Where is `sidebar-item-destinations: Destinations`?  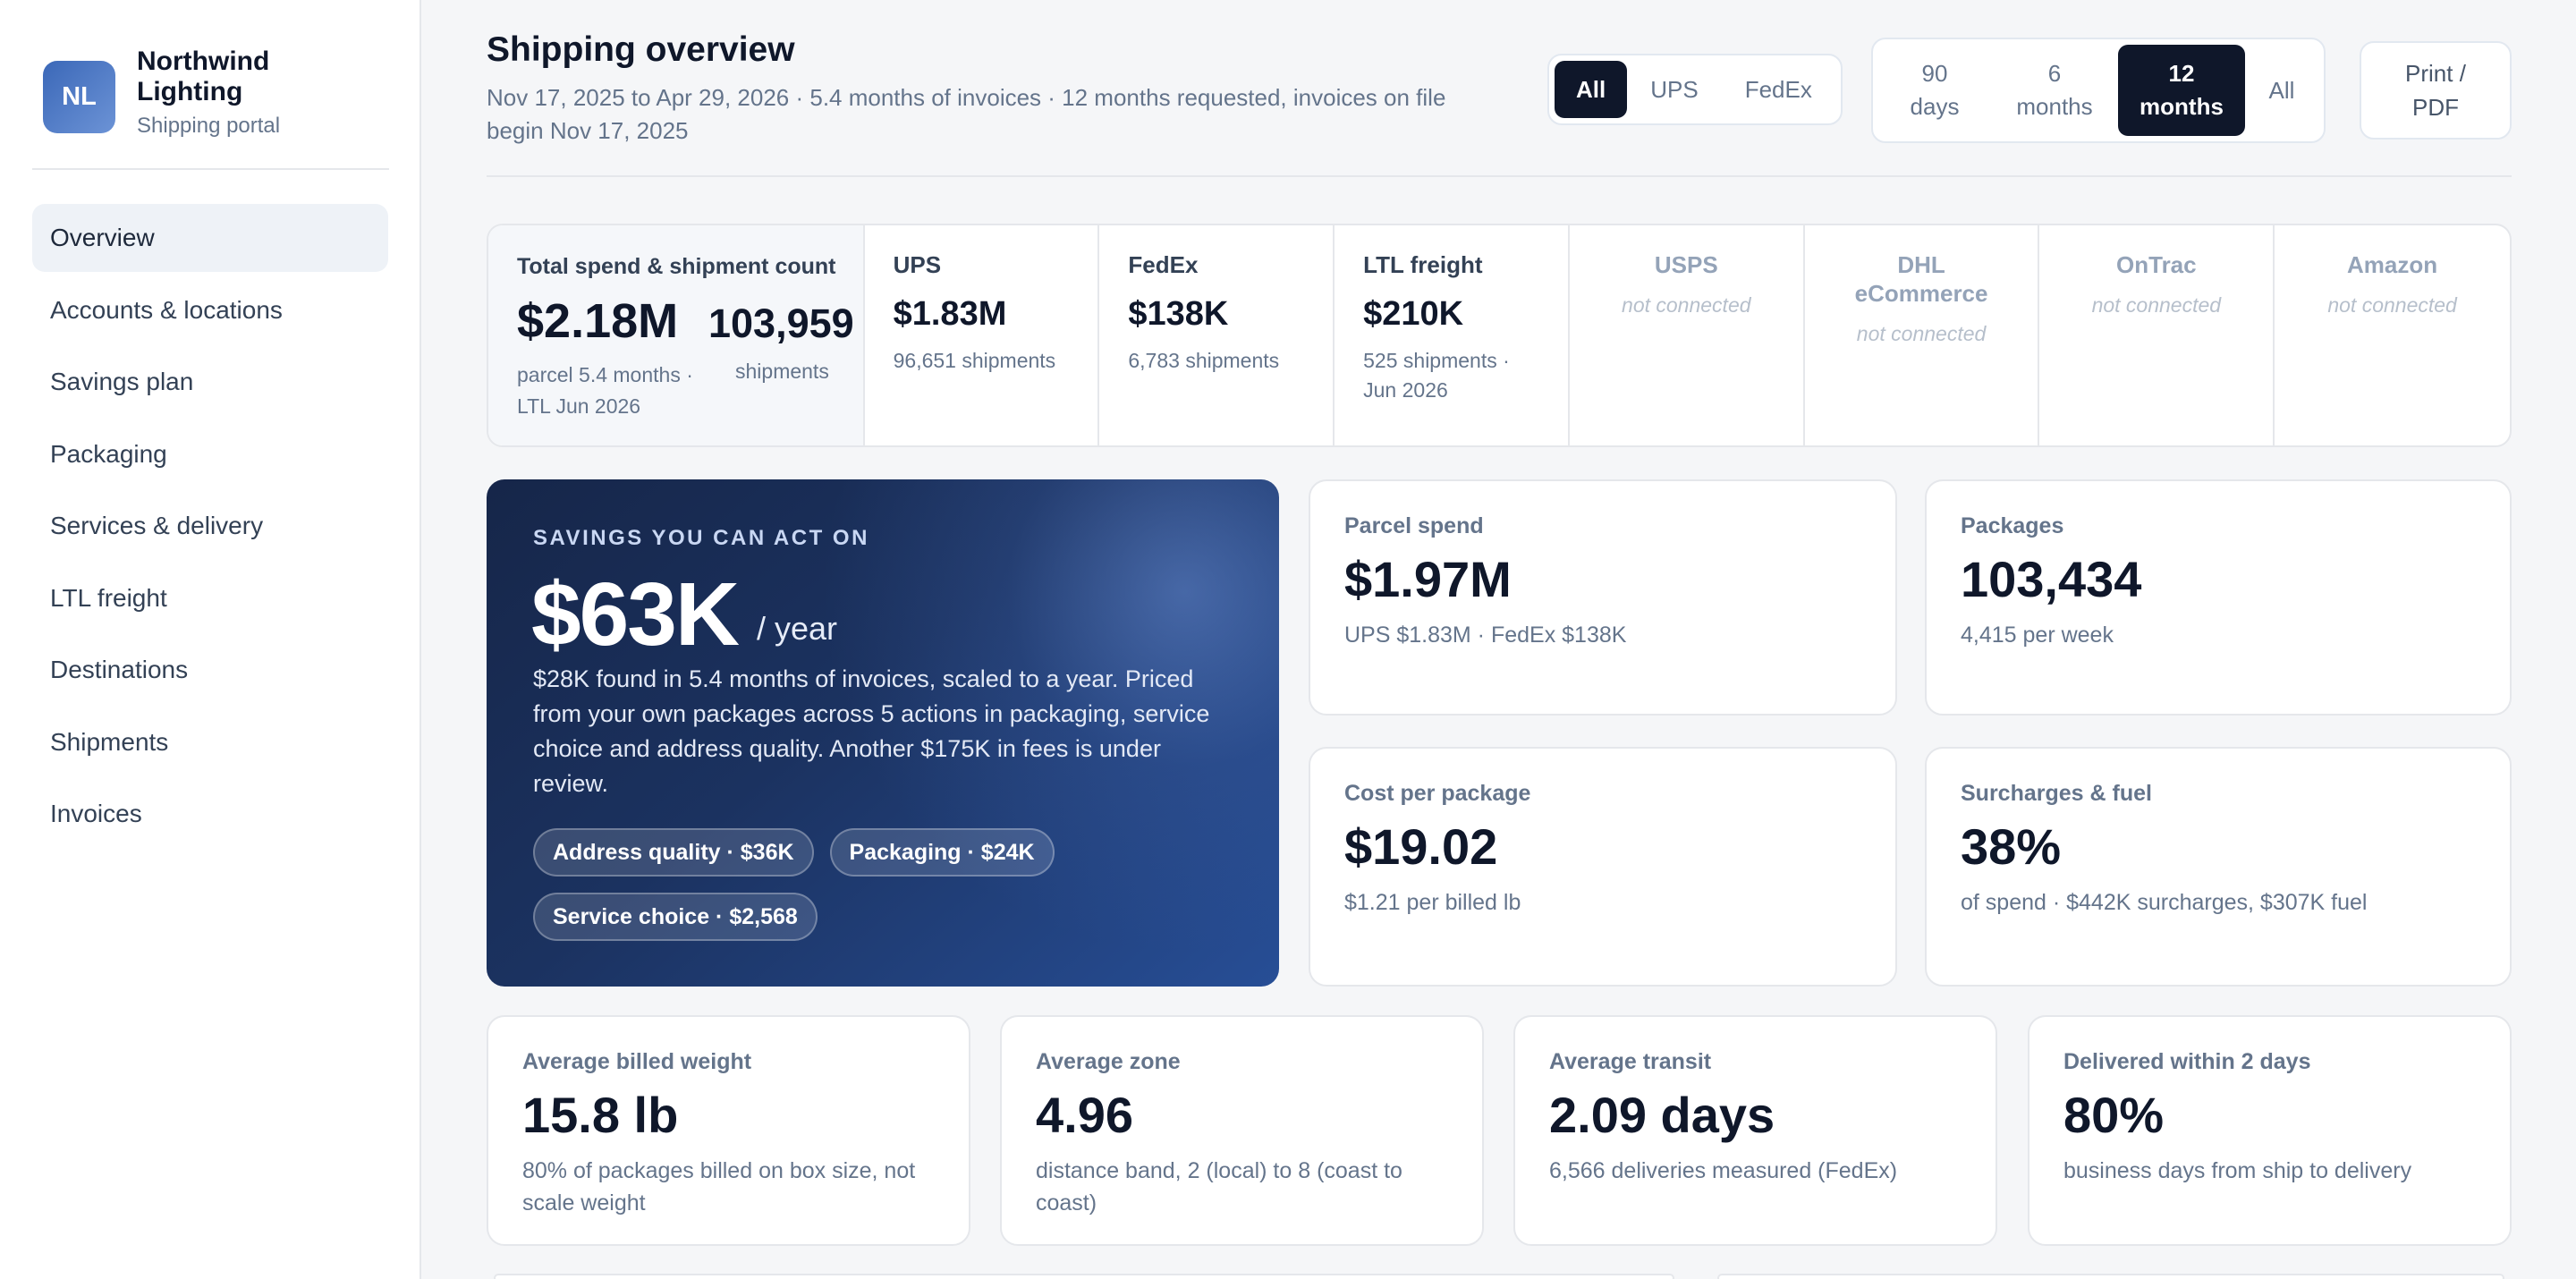
sidebar-item-destinations: Destinations is located at coordinates (210, 670).